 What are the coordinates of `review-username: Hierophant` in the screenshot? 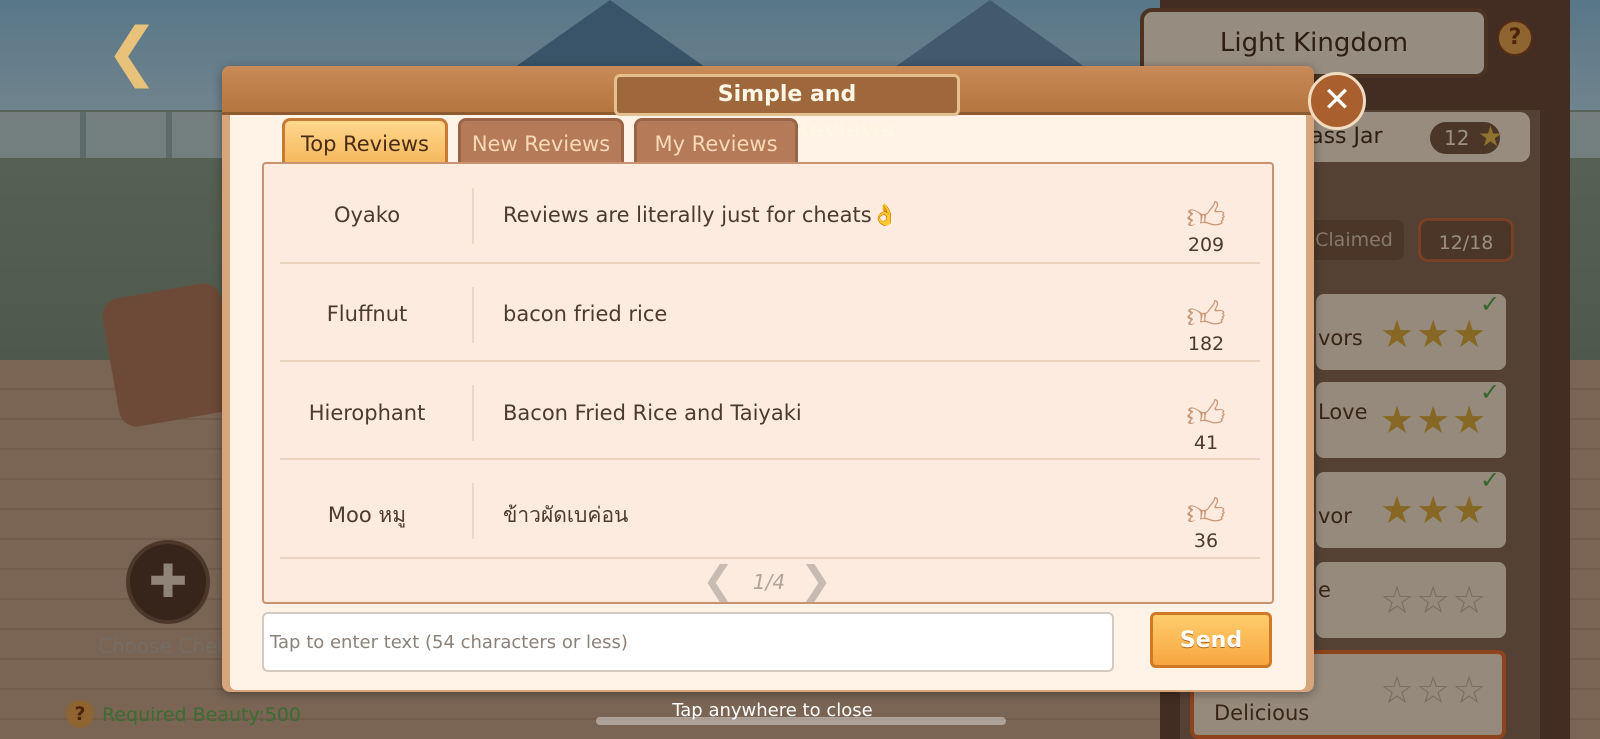 It's located at (367, 413).